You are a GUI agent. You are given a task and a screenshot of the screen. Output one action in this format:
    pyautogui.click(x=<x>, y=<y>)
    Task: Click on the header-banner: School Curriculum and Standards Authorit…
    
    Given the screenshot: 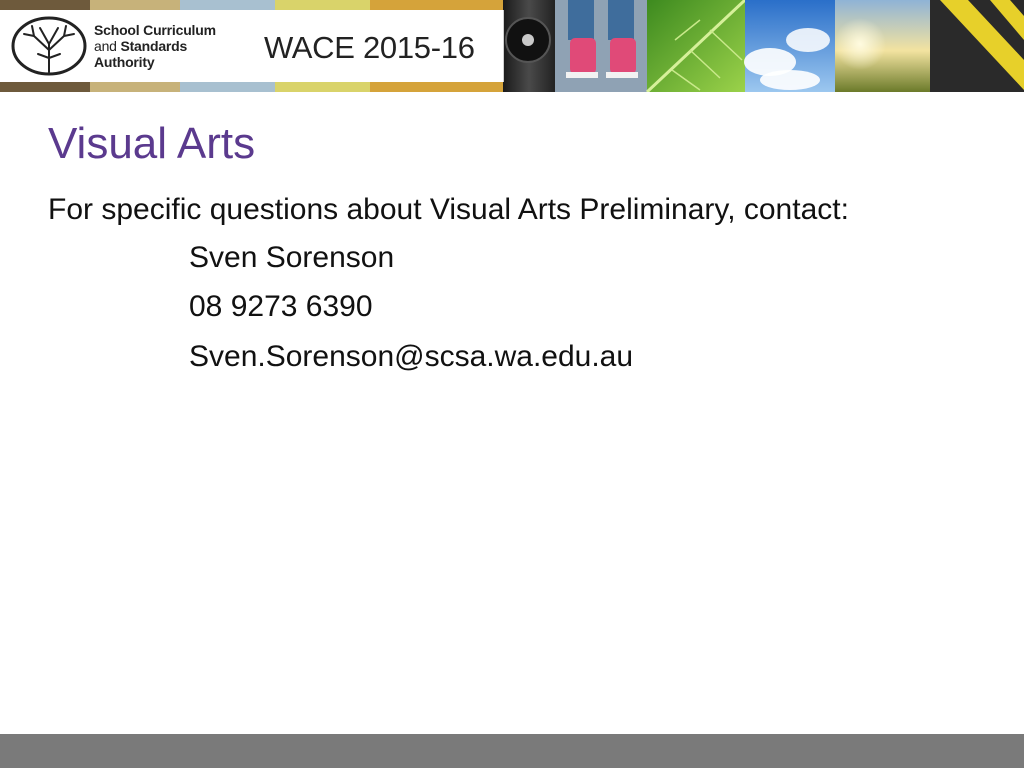 What is the action you would take?
    pyautogui.click(x=512, y=46)
    